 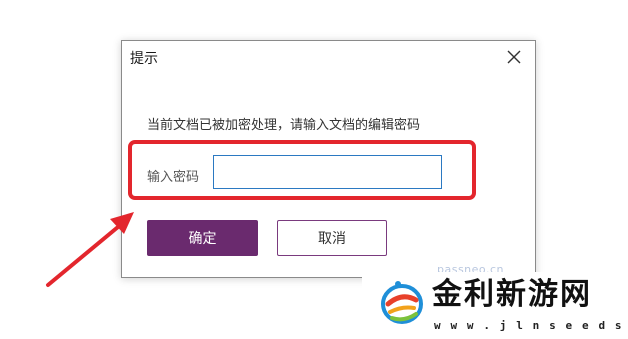 I want to click on cancel-button: 取消, so click(x=332, y=238).